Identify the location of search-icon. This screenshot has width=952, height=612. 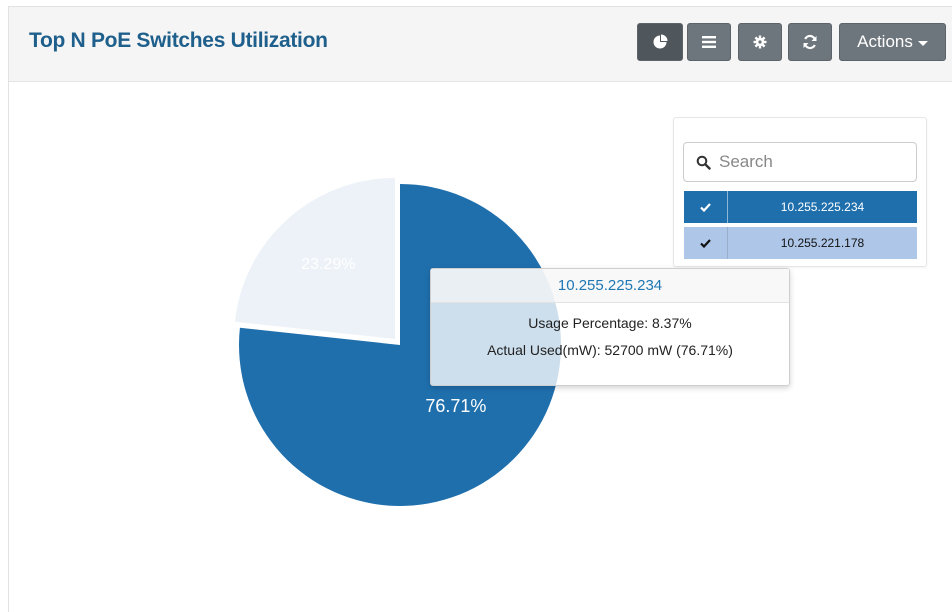
(703, 162).